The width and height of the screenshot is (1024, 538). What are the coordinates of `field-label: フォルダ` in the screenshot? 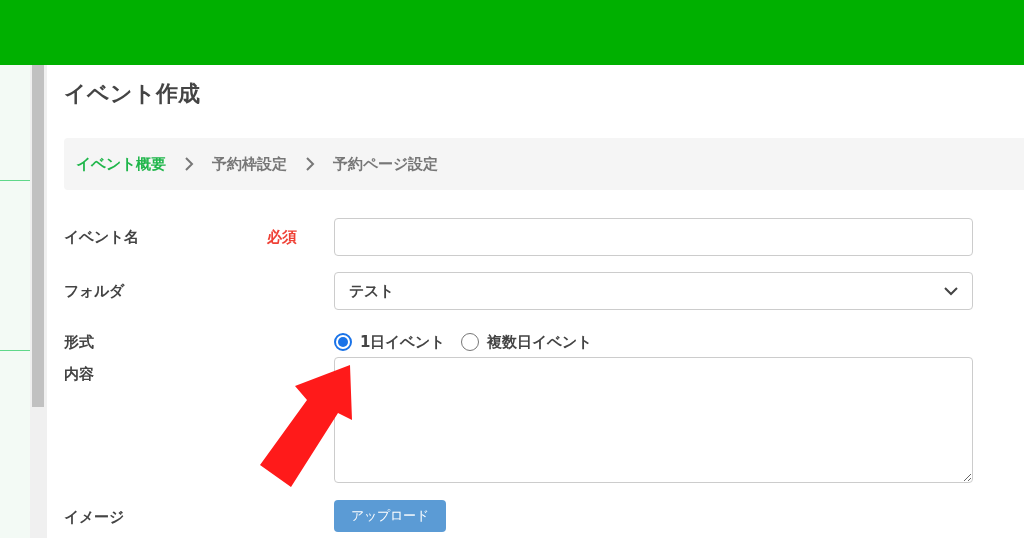 It's located at (95, 291).